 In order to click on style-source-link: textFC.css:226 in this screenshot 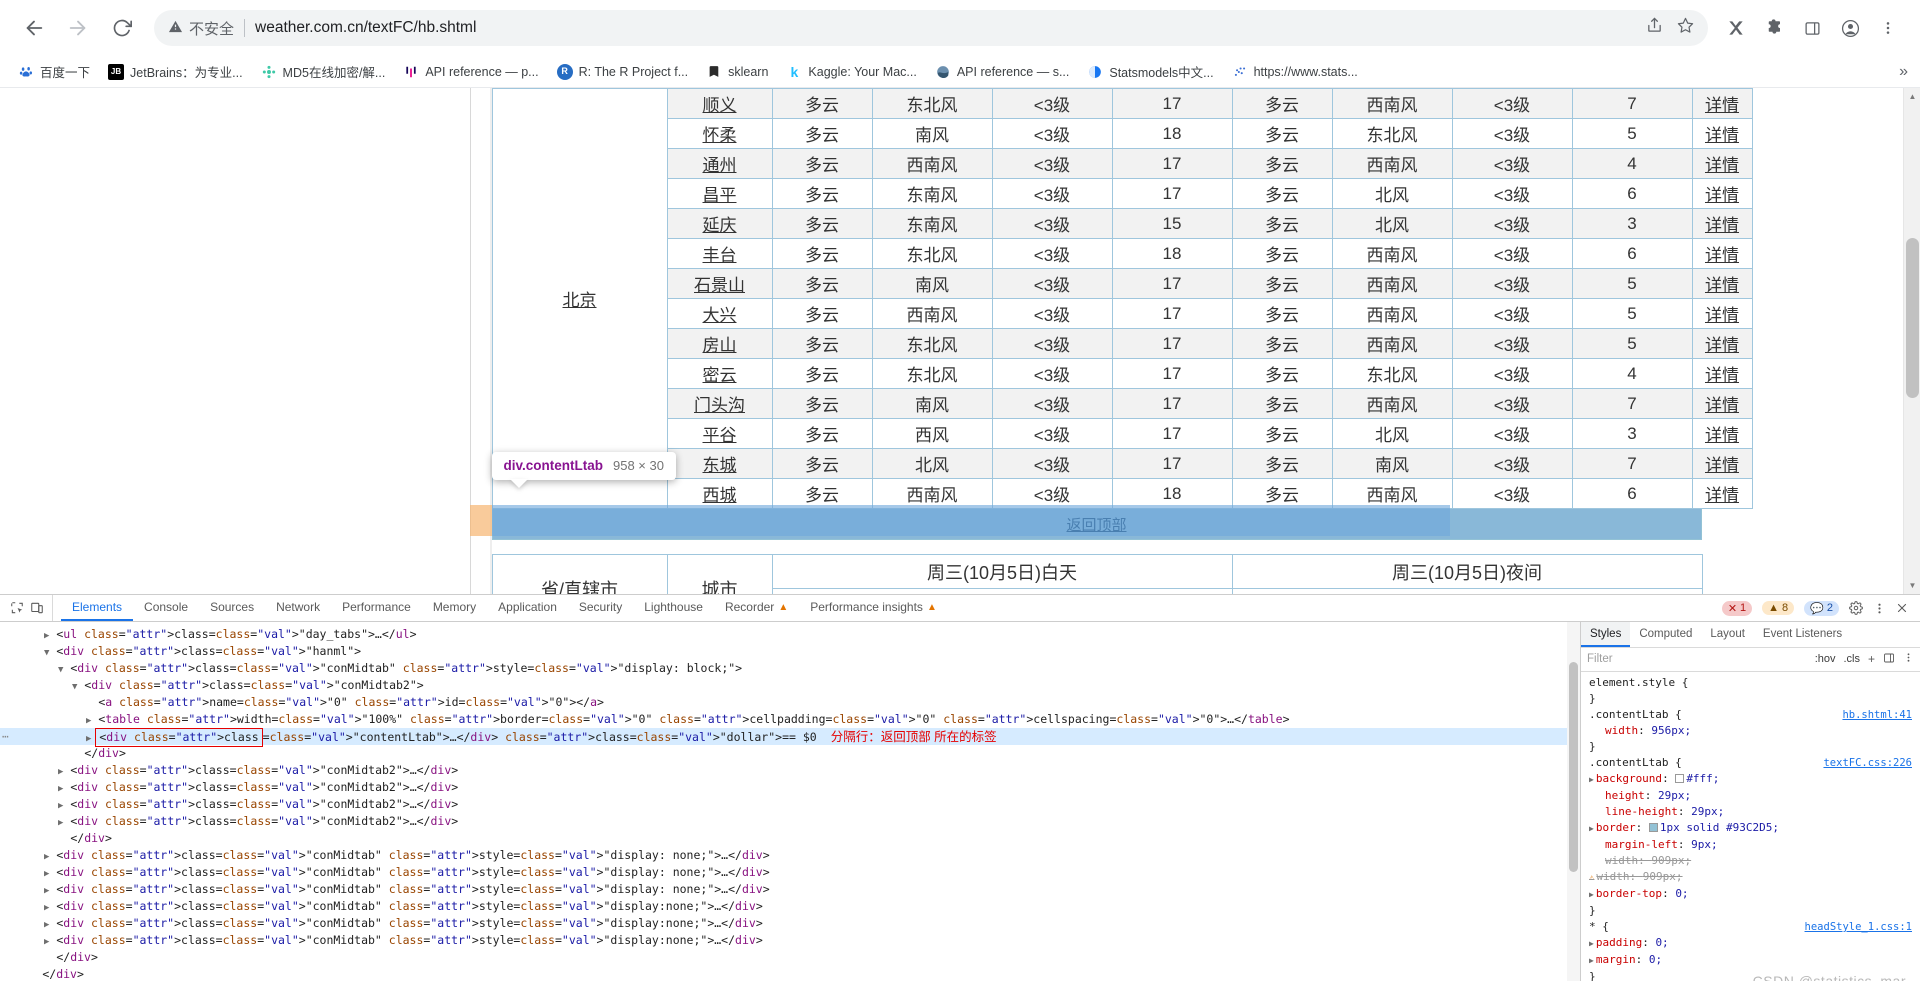, I will do `click(1867, 763)`.